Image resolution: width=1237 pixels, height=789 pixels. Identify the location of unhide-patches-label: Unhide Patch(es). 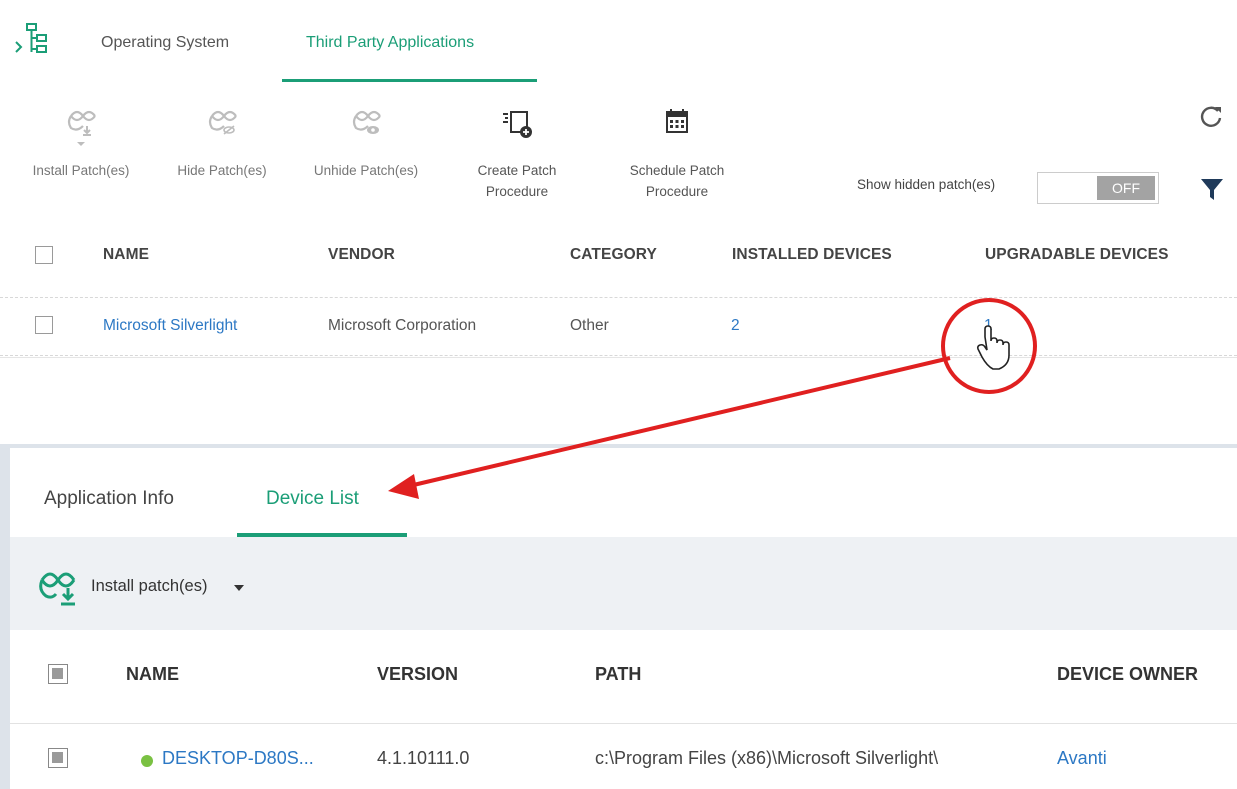
(366, 170).